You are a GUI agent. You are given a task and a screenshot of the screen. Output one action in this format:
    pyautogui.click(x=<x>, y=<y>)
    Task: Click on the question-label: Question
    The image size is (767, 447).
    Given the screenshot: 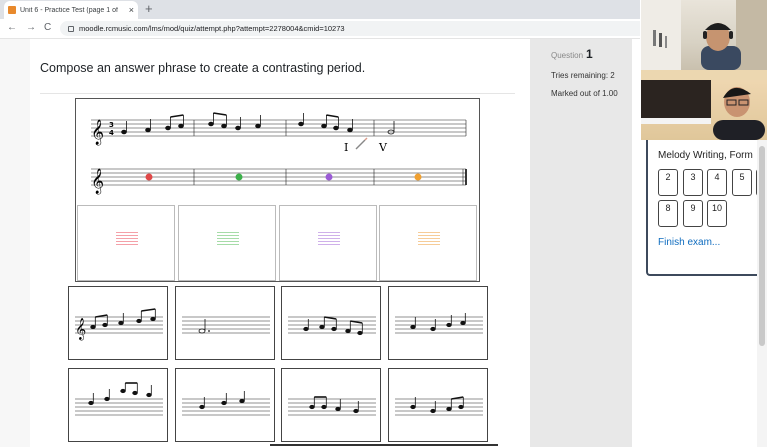 What is the action you would take?
    pyautogui.click(x=567, y=55)
    